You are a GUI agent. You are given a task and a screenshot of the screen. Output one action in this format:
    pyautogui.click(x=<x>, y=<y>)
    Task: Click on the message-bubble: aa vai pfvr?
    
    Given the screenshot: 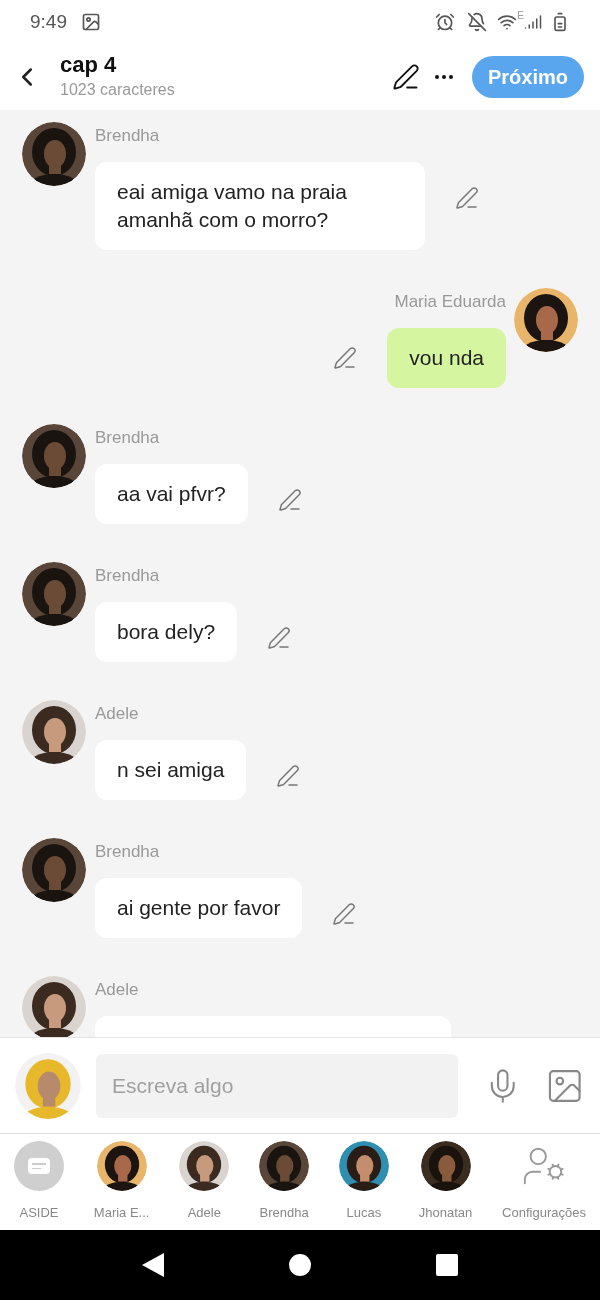 What is the action you would take?
    pyautogui.click(x=171, y=494)
    